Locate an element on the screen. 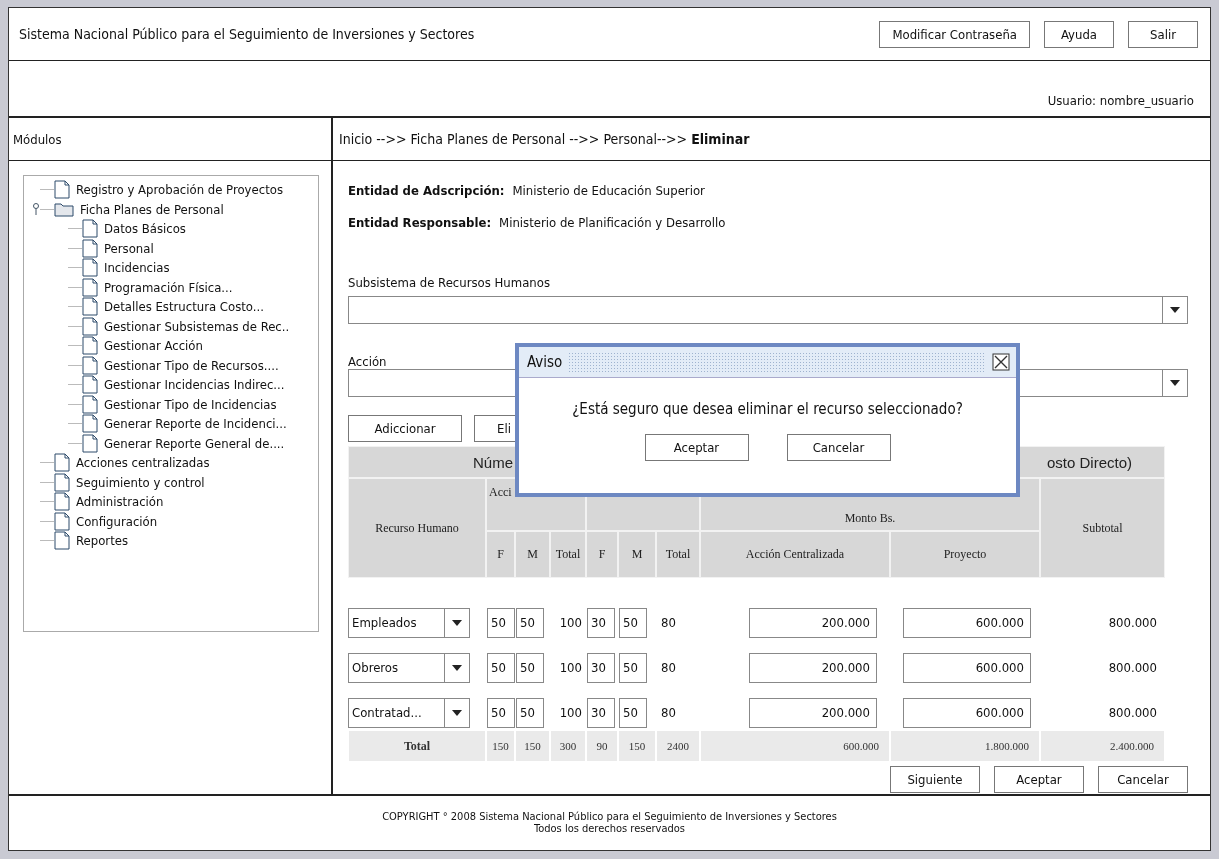  column-header: Recurso Humano is located at coordinates (417, 528).